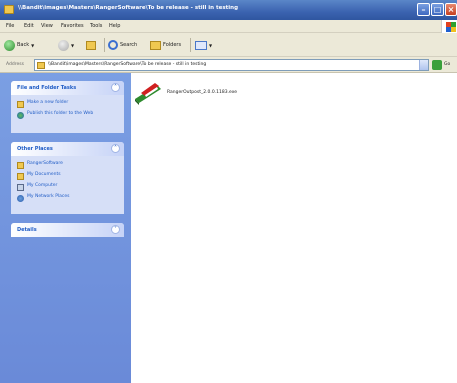  I want to click on expand-chevron-icon: ˅, so click(115, 229).